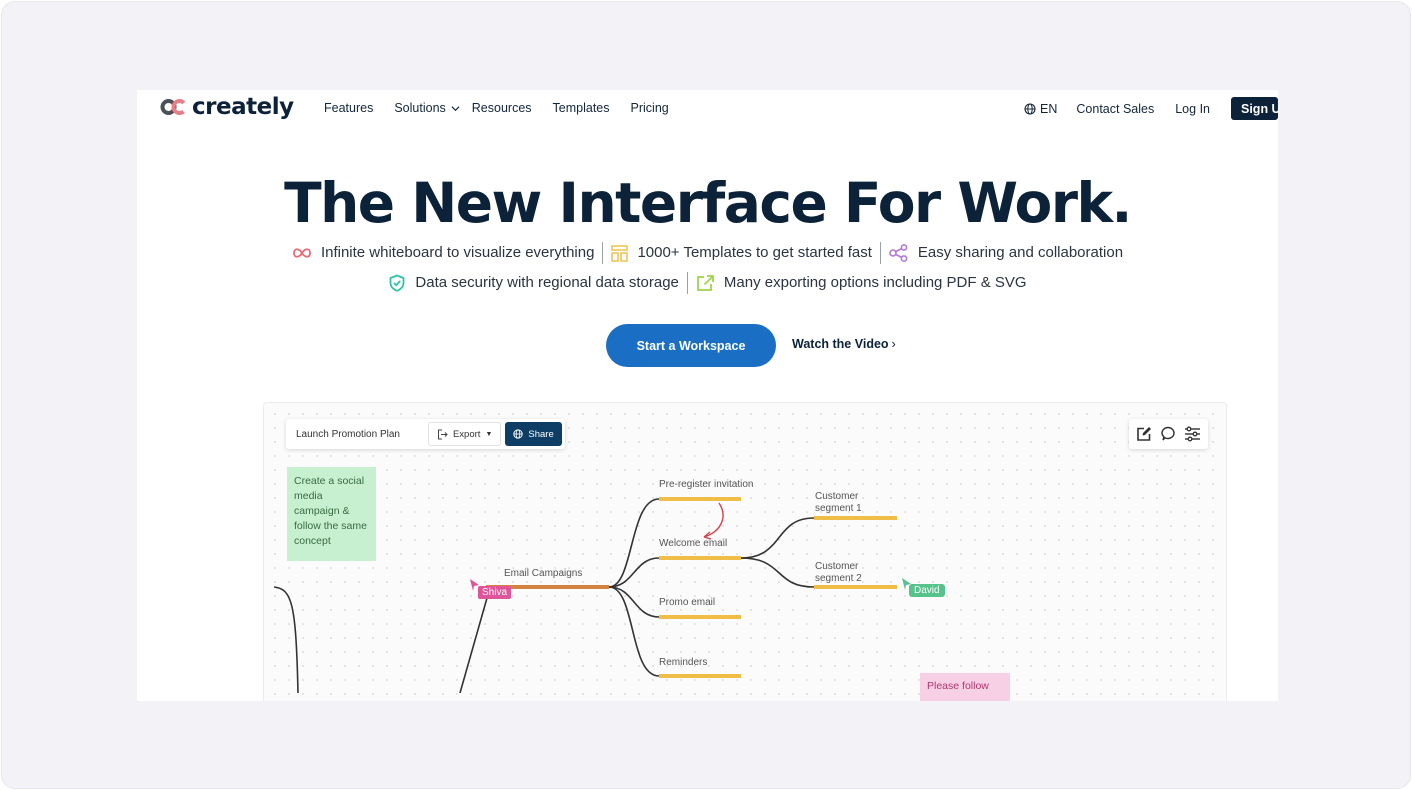  I want to click on nav-actions: EN Contact Sales Log In Sign Up, so click(1151, 108).